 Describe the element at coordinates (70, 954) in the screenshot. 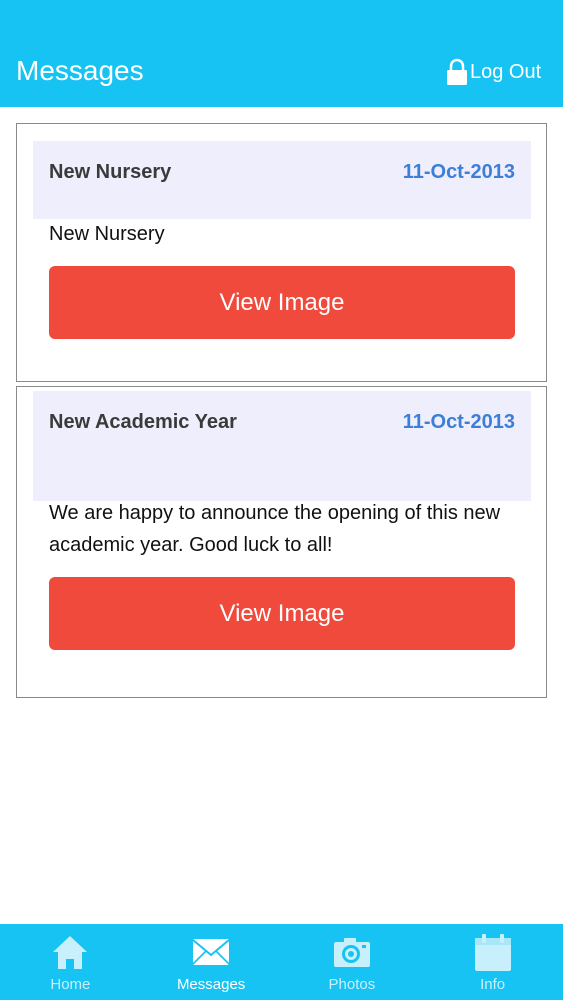

I see `home-icon` at that location.